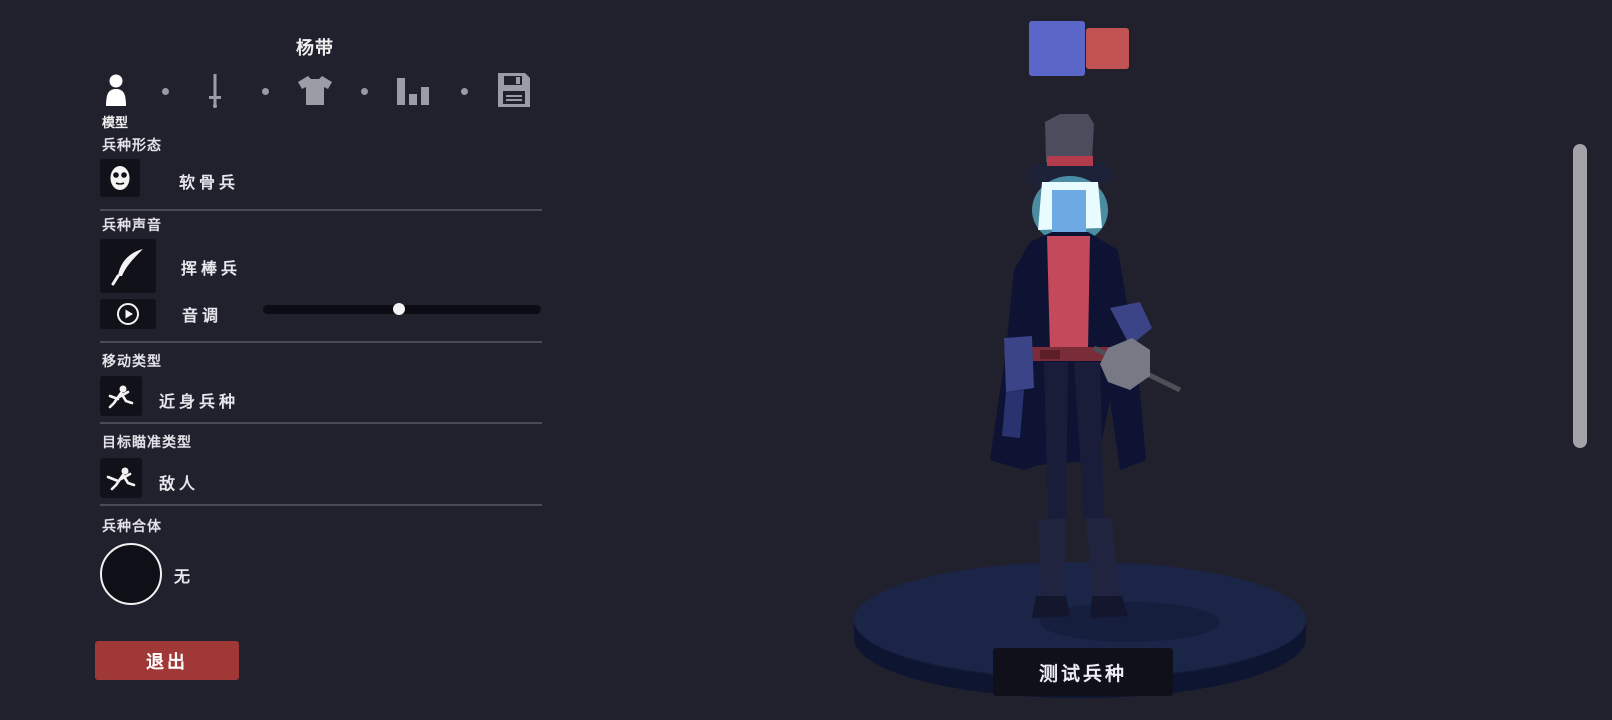 Image resolution: width=1612 pixels, height=720 pixels. Describe the element at coordinates (1580, 296) in the screenshot. I see `scrollbar-thumb` at that location.